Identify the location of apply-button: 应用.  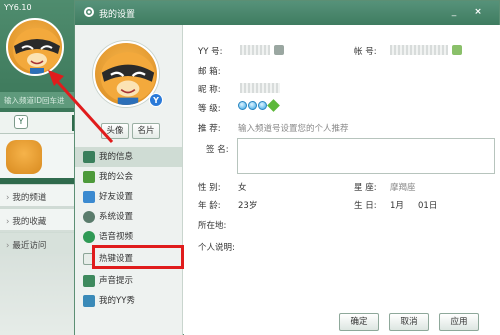
(459, 322).